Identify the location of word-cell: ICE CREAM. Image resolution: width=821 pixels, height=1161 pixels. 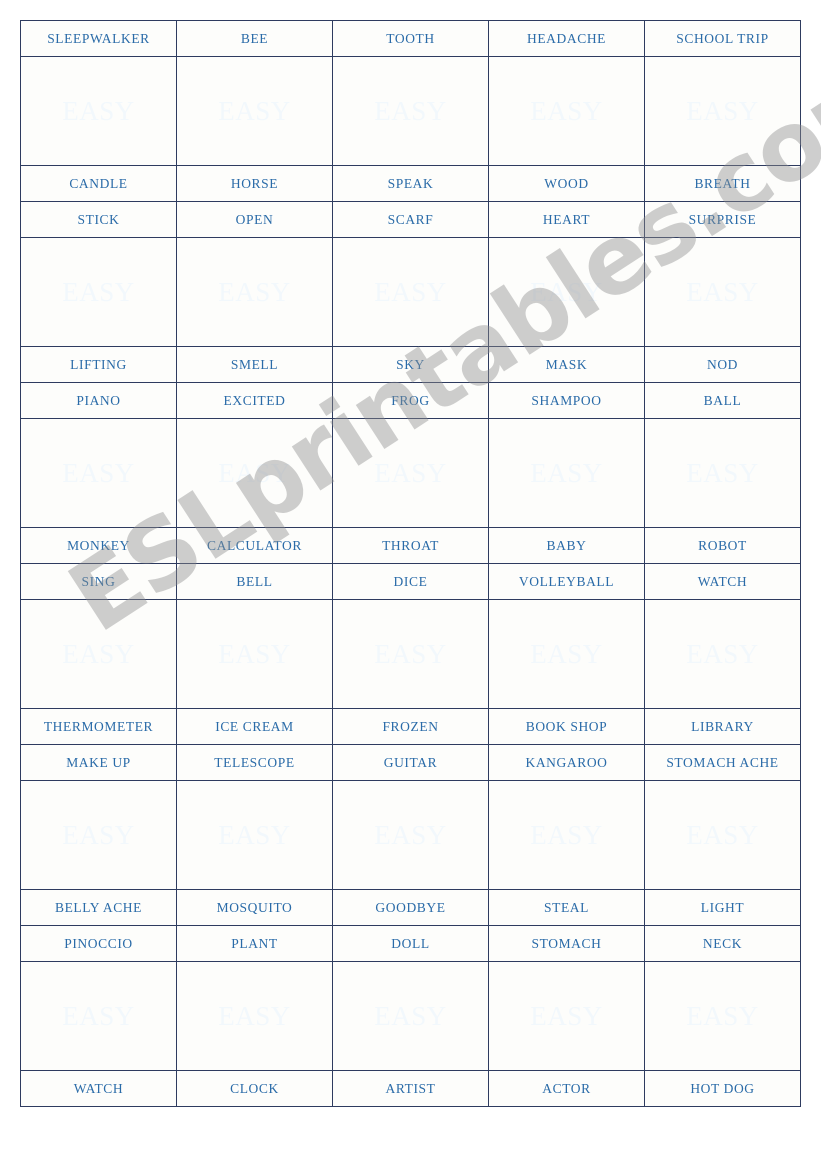
(254, 726).